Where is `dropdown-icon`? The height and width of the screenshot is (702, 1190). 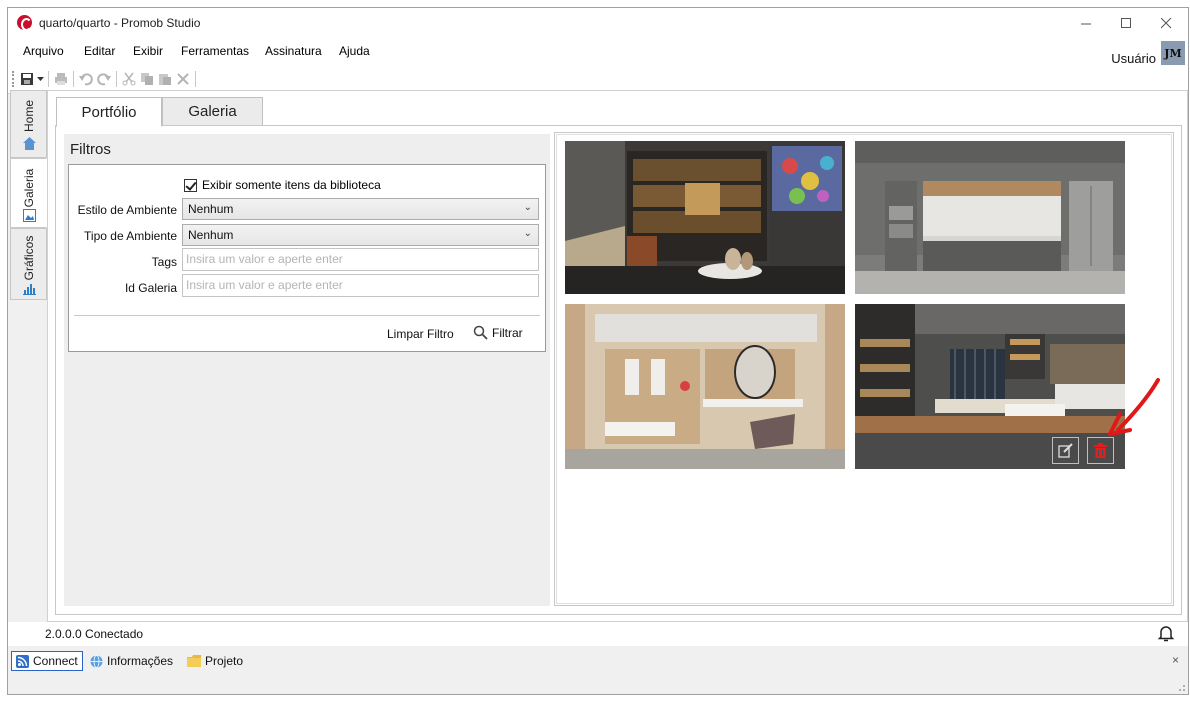 dropdown-icon is located at coordinates (40, 79).